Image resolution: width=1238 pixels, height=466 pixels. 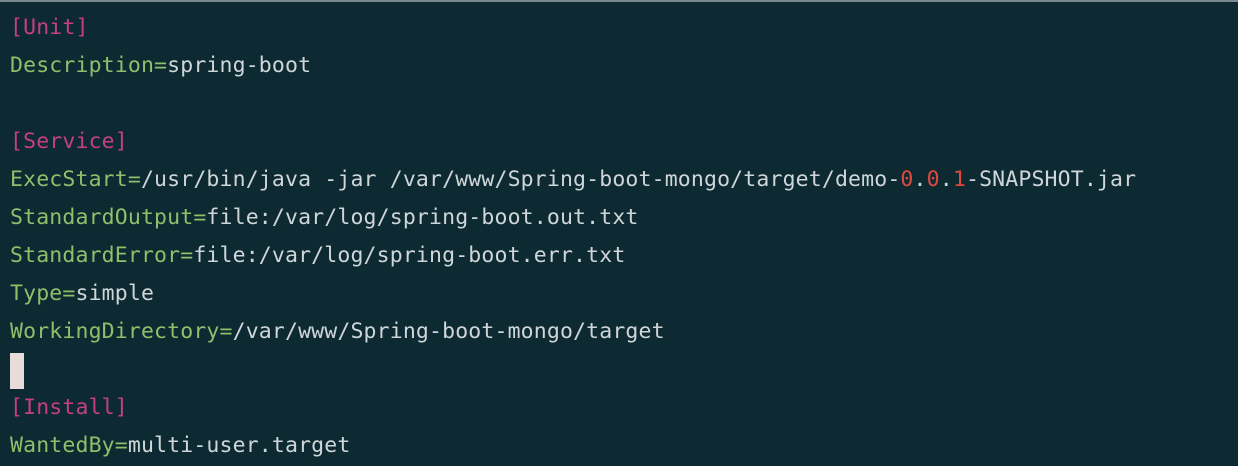 What do you see at coordinates (624, 66) in the screenshot?
I see `description-line: Description=spring-boot` at bounding box center [624, 66].